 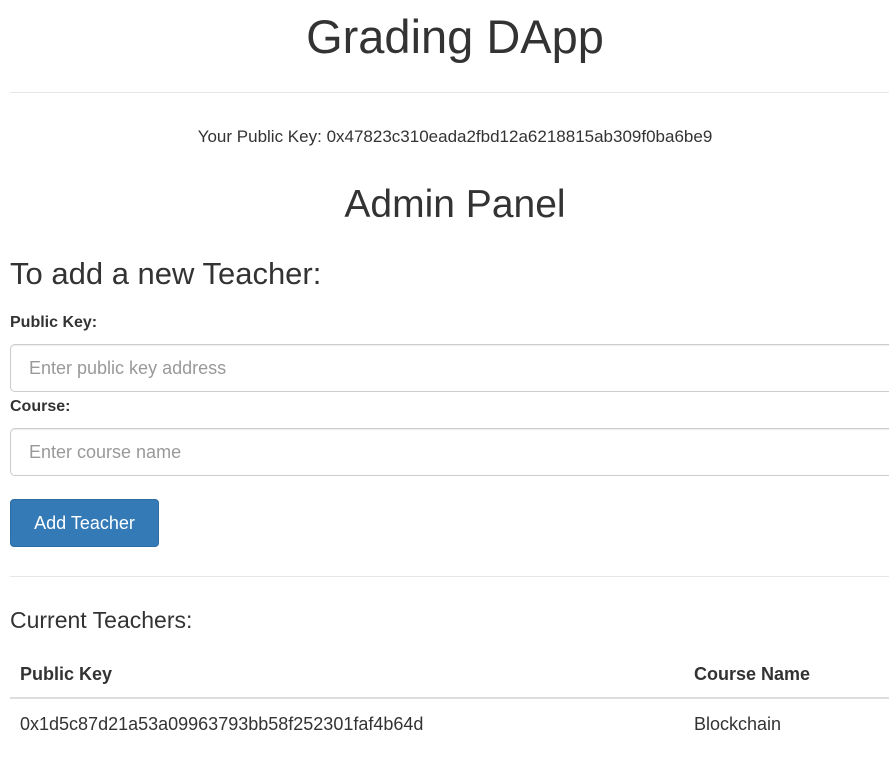 I want to click on add-teacher-heading: To add a new Teacher:, so click(x=166, y=273).